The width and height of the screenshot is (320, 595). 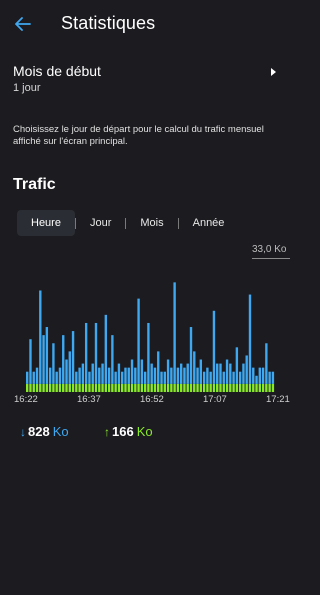 I want to click on tab-month: Mois, so click(x=151, y=223).